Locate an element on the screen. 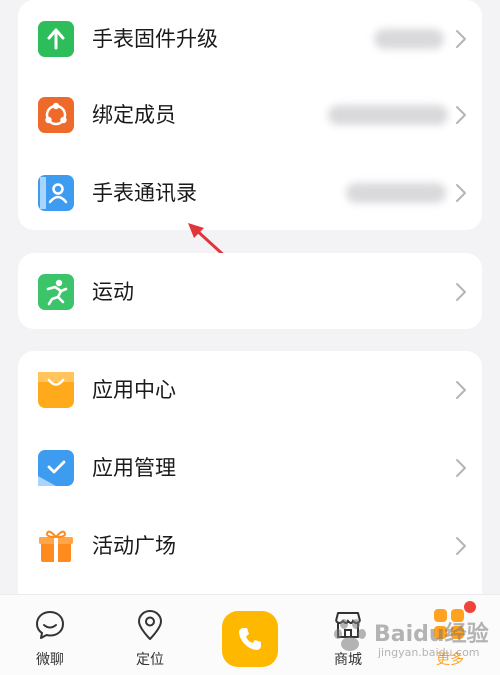  tab-location-label: 定位 is located at coordinates (150, 660).